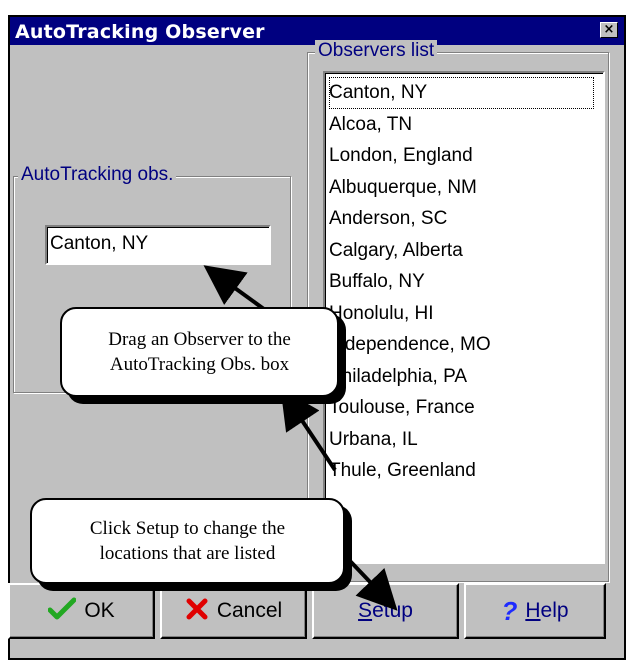  What do you see at coordinates (466, 282) in the screenshot?
I see `list-item: Buffalo, NY` at bounding box center [466, 282].